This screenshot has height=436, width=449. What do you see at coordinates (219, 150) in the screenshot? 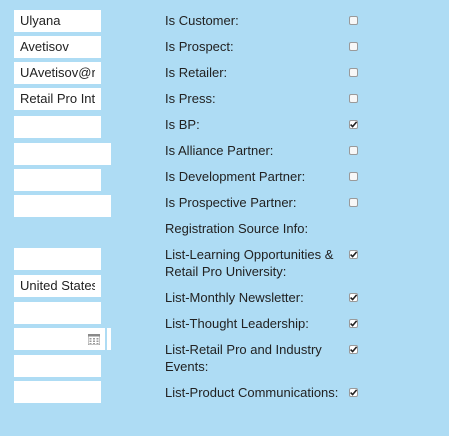
I see `is-alliance-partner-label: Is Alliance Partner:` at bounding box center [219, 150].